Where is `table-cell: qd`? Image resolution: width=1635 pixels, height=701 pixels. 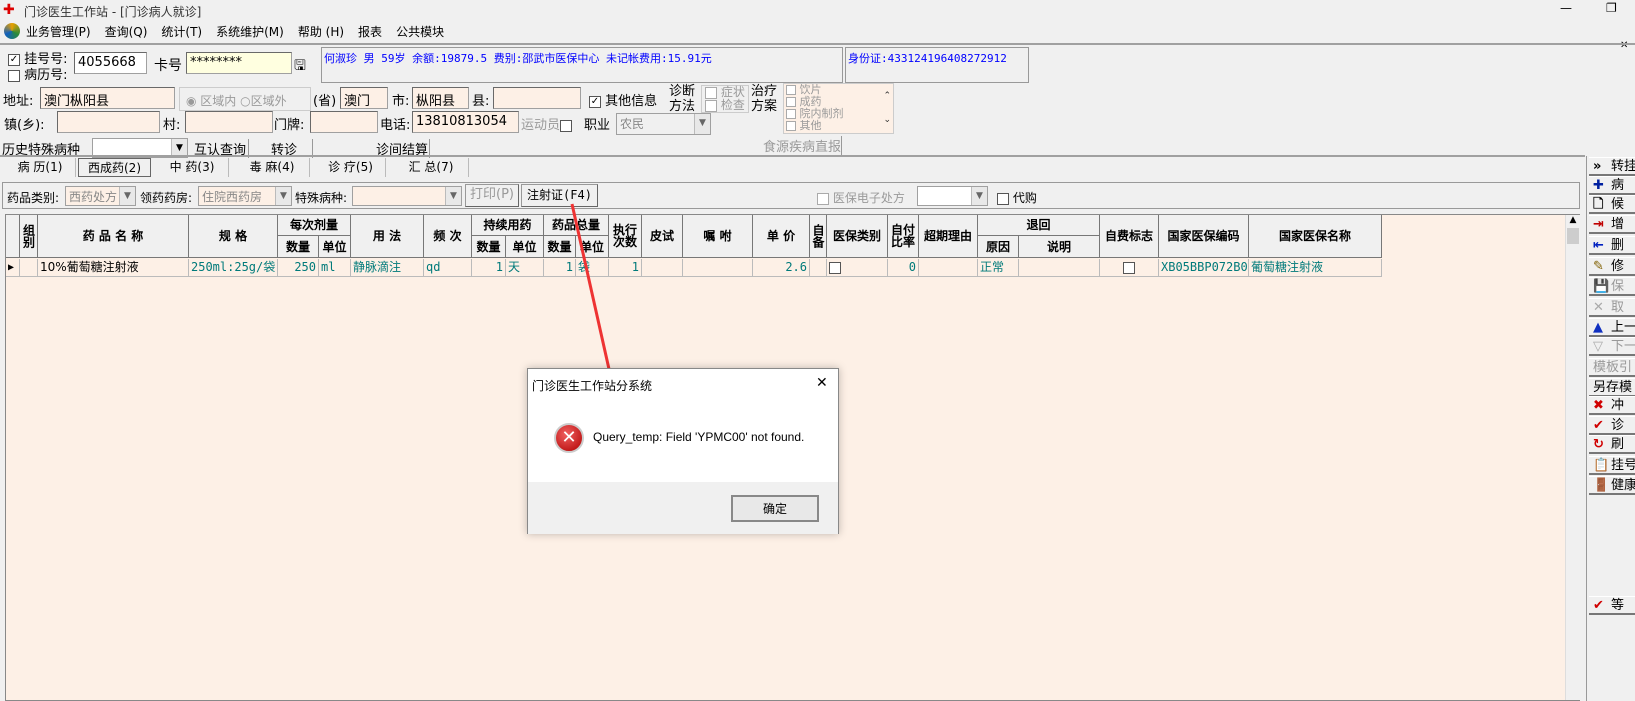 table-cell: qd is located at coordinates (448, 268).